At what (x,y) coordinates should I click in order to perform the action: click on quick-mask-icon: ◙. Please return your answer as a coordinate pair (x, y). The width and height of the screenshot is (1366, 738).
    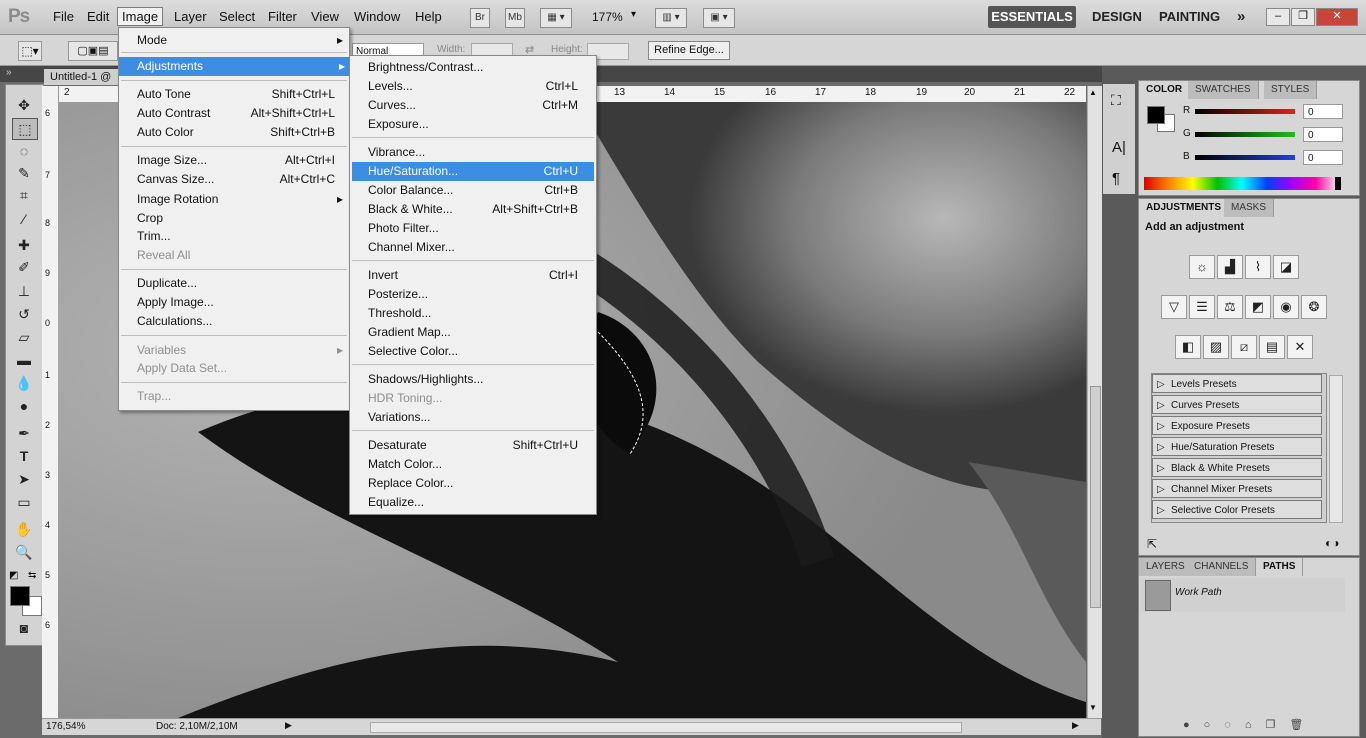
    Looking at the image, I should click on (24, 628).